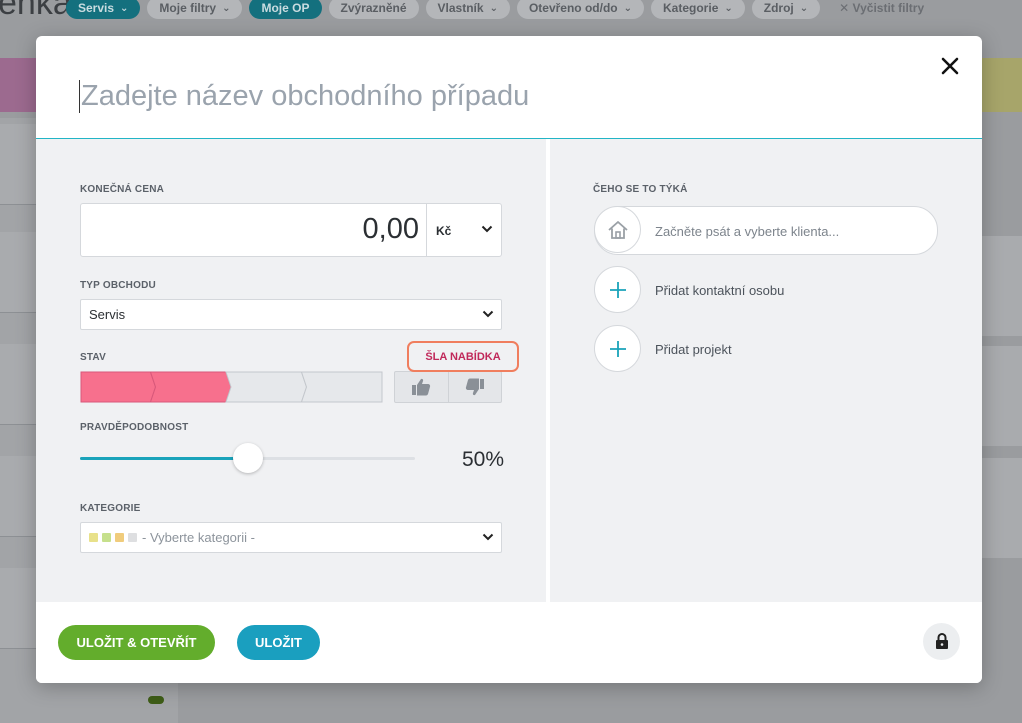 The height and width of the screenshot is (723, 1022). What do you see at coordinates (107, 314) in the screenshot?
I see `deal-type-value: Servis` at bounding box center [107, 314].